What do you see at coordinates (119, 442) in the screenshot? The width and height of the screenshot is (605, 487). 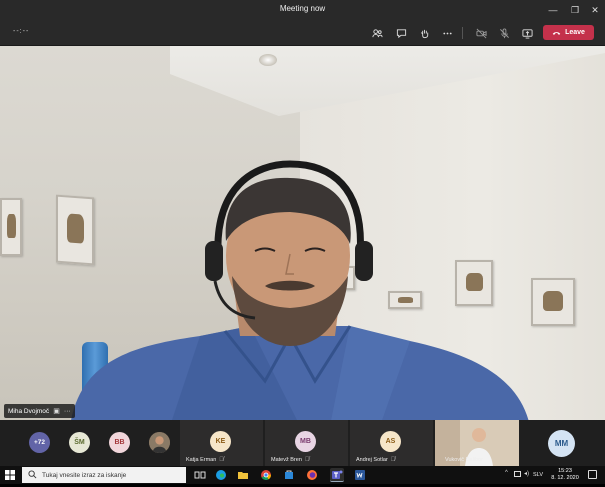 I see `participant-avatar: BB` at bounding box center [119, 442].